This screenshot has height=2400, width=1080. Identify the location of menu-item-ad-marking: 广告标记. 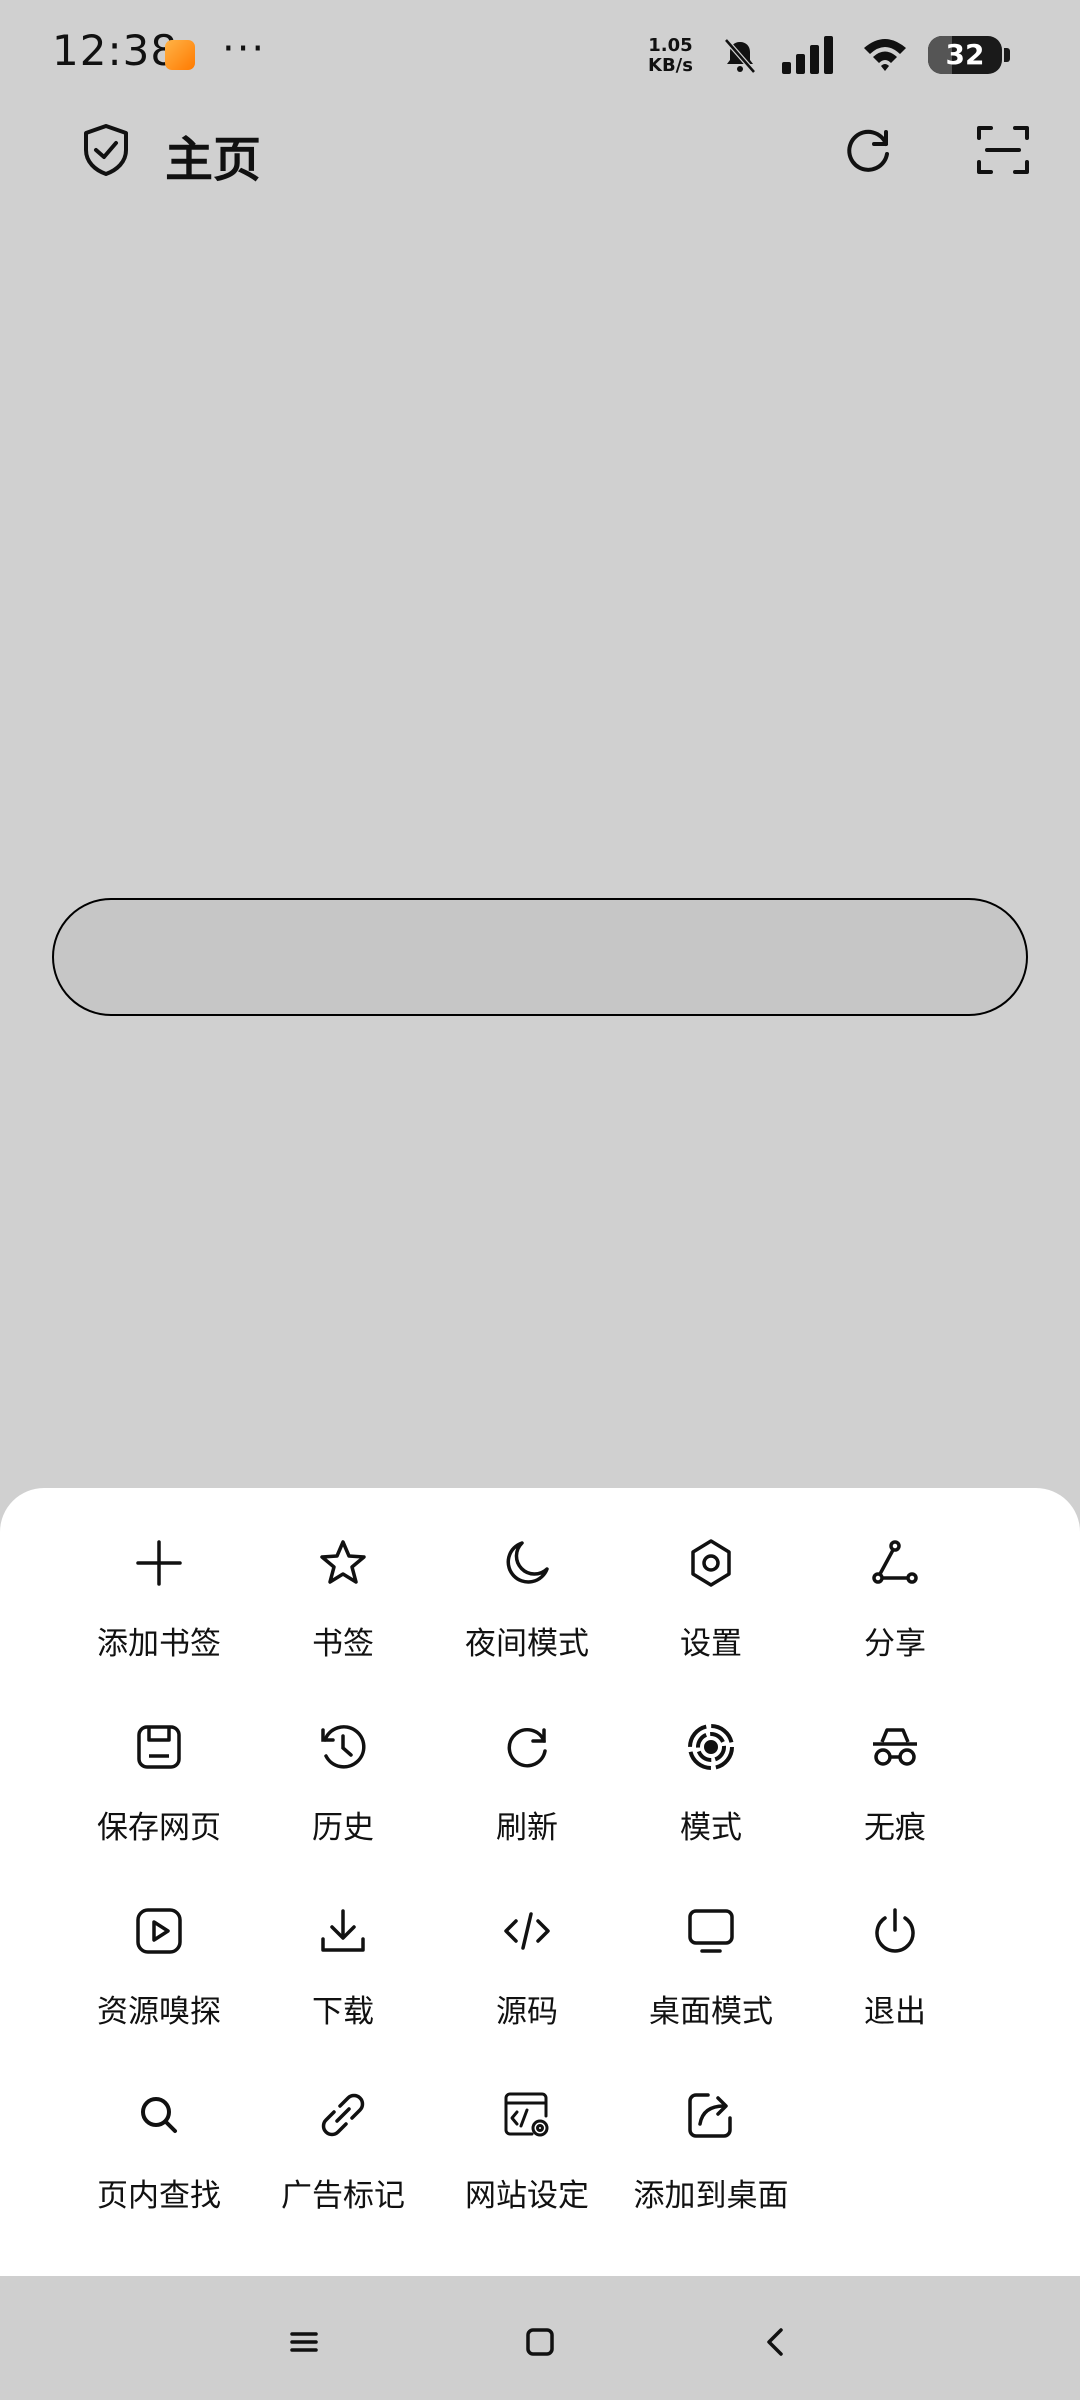
(343, 2127).